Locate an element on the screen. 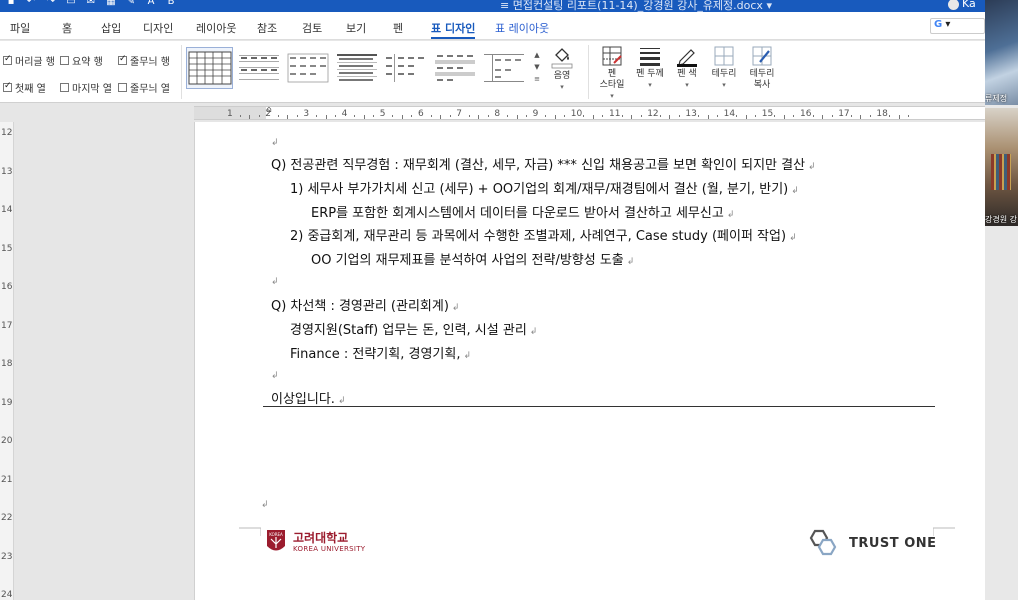  pen-color-button: 펜 색 ▾ is located at coordinates (687, 68).